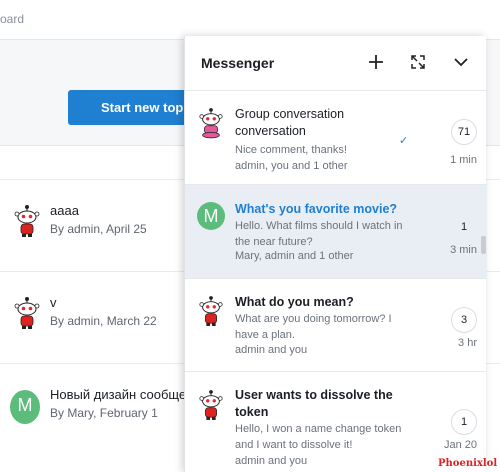 Image resolution: width=500 pixels, height=472 pixels. What do you see at coordinates (418, 62) in the screenshot?
I see `expand-icon` at bounding box center [418, 62].